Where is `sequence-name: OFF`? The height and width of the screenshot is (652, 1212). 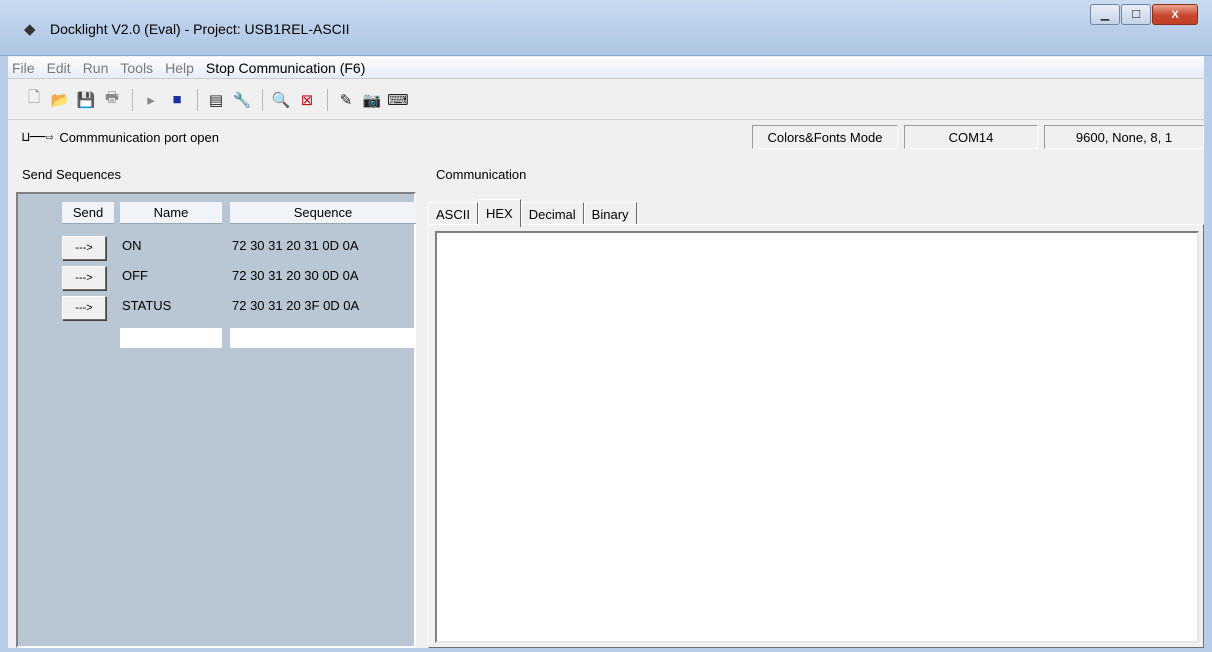
sequence-name: OFF is located at coordinates (135, 275).